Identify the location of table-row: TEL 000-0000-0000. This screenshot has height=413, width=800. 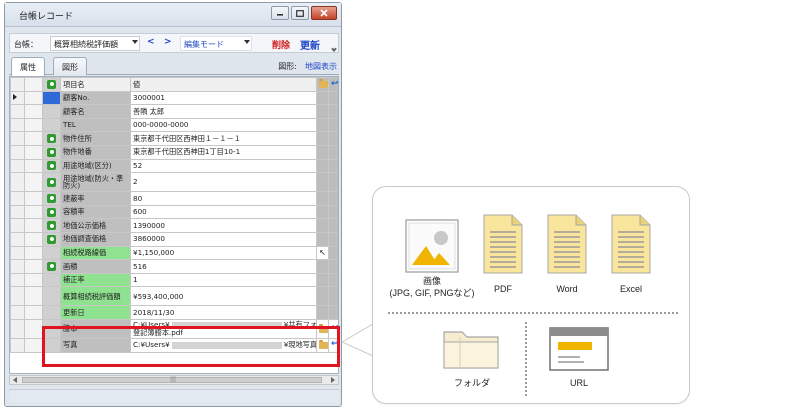
(174, 125).